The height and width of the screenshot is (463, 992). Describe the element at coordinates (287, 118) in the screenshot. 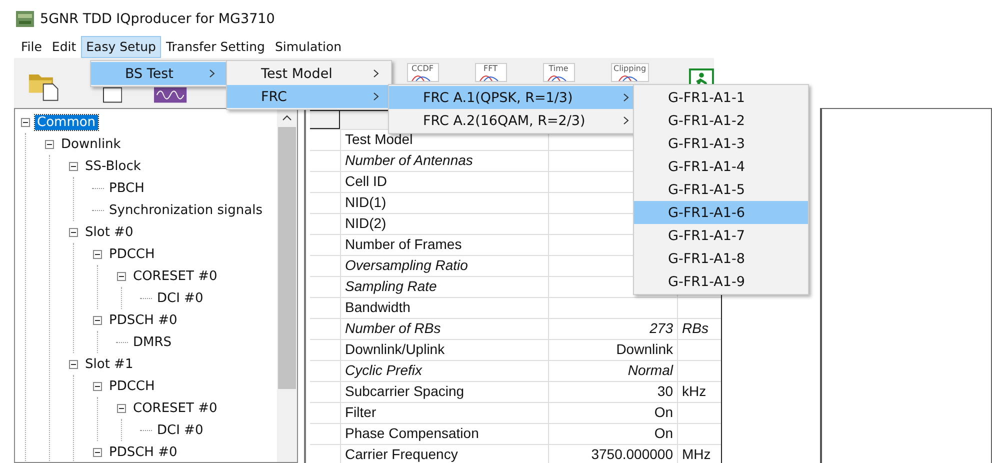

I see `scroll-up-icon` at that location.